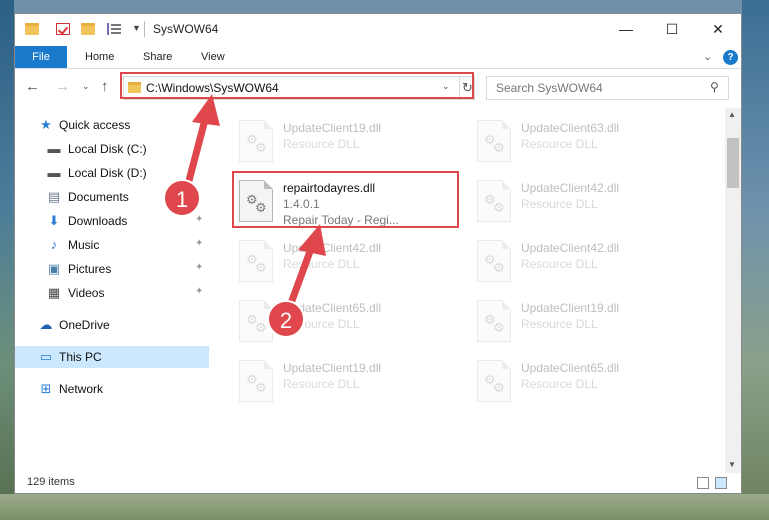 Image resolution: width=769 pixels, height=520 pixels. What do you see at coordinates (46, 324) in the screenshot?
I see `cloud-icon: ☁` at bounding box center [46, 324].